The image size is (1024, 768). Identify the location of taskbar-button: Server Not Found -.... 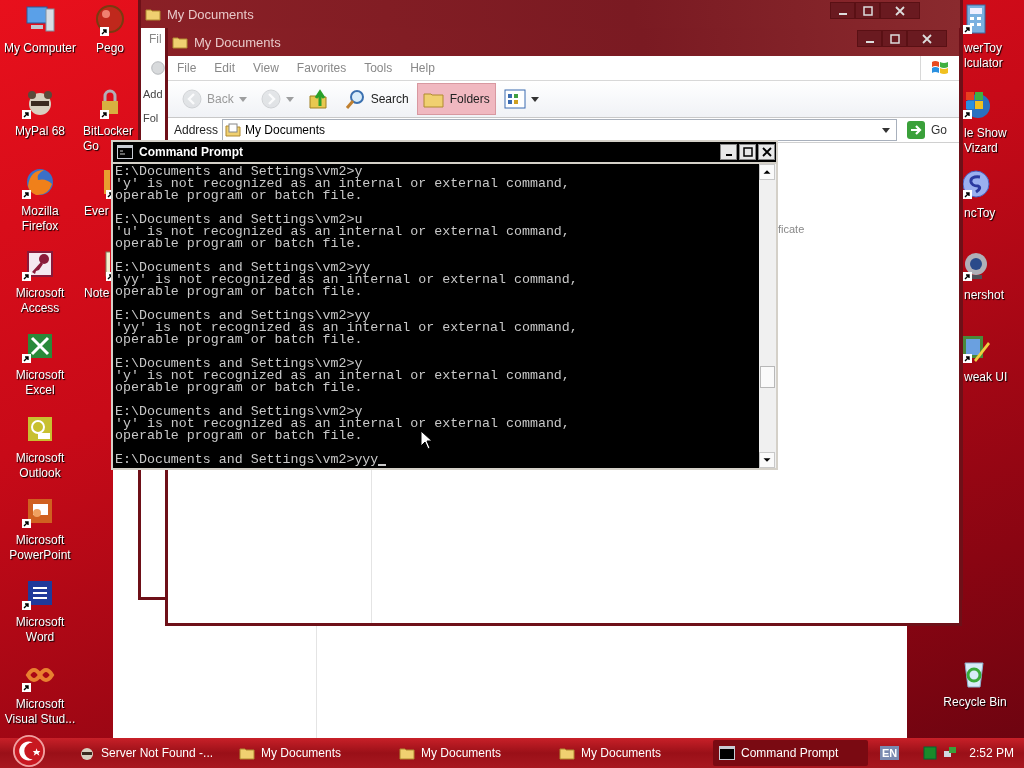
(150, 753).